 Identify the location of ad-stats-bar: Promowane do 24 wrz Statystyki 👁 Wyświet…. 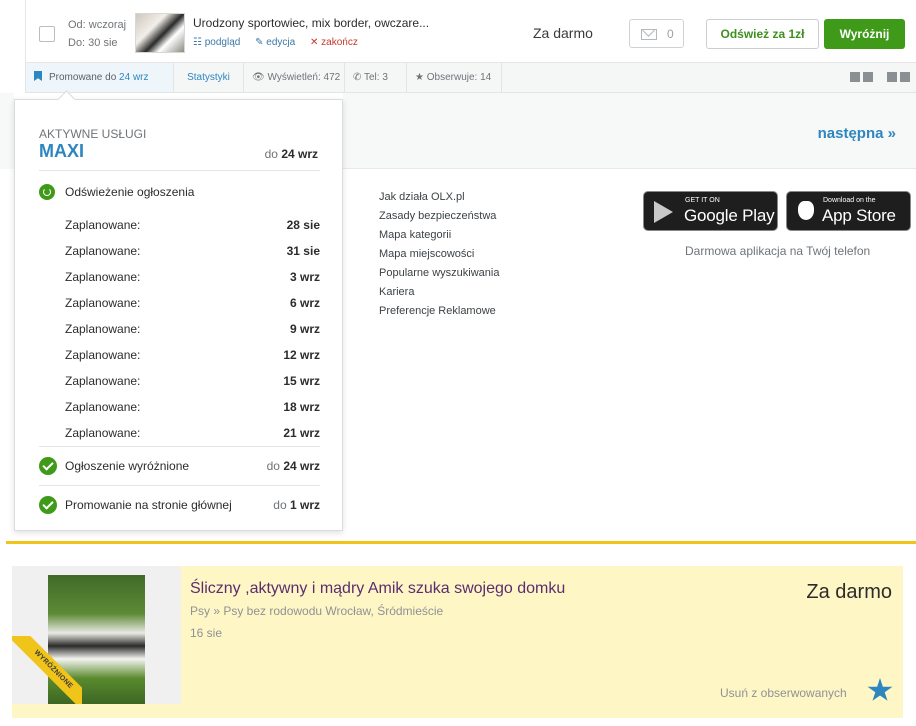
(470, 78).